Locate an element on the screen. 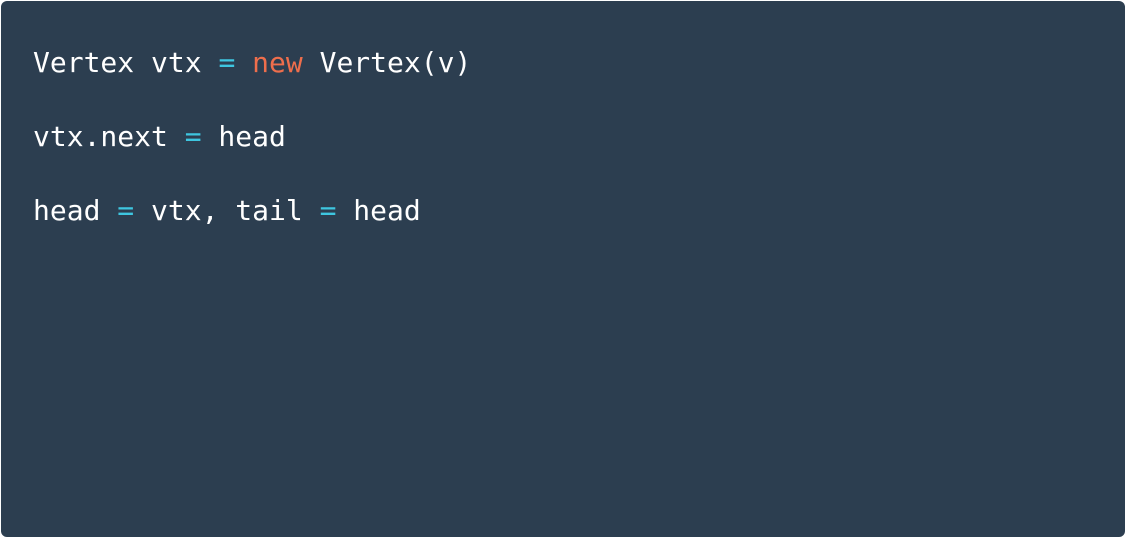 This screenshot has height=538, width=1126. code-line-2: vtx.next = head is located at coordinates (579, 137).